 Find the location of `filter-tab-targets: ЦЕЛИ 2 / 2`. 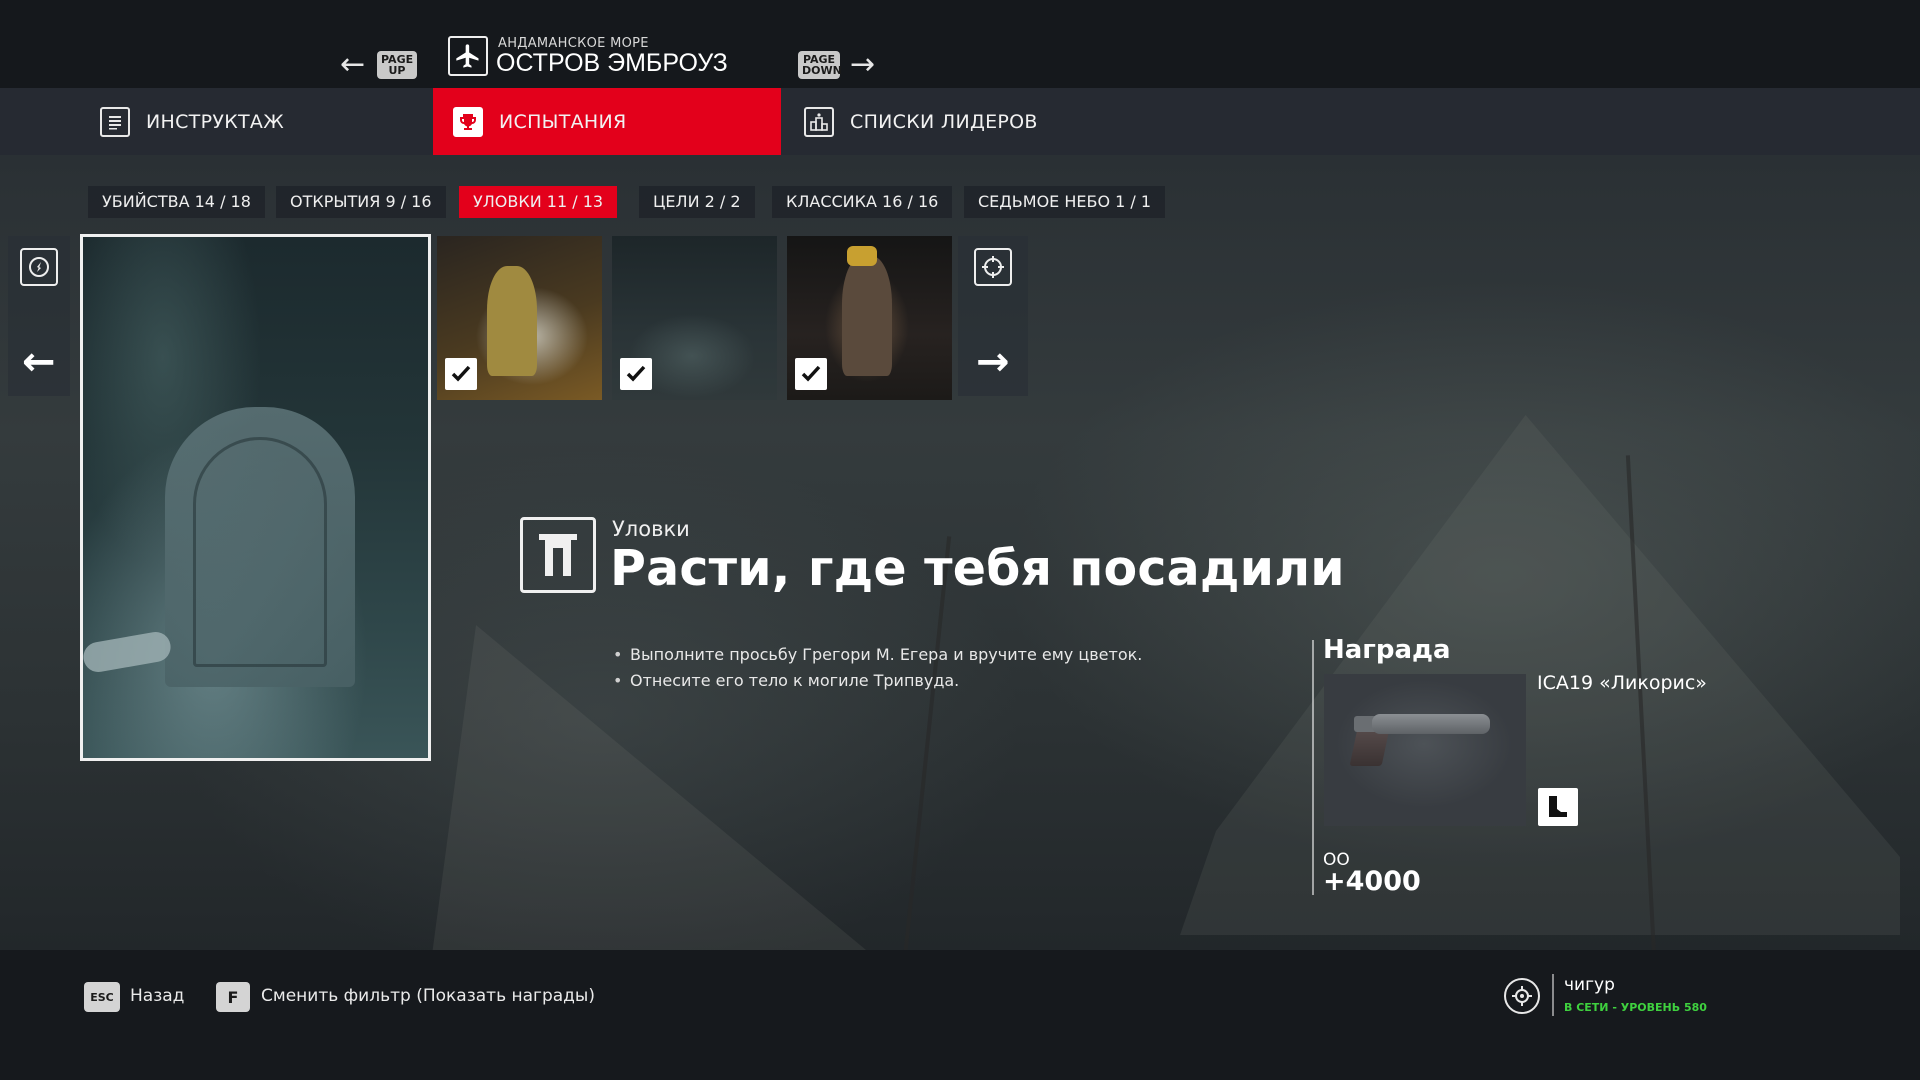

filter-tab-targets: ЦЕЛИ 2 / 2 is located at coordinates (697, 202).